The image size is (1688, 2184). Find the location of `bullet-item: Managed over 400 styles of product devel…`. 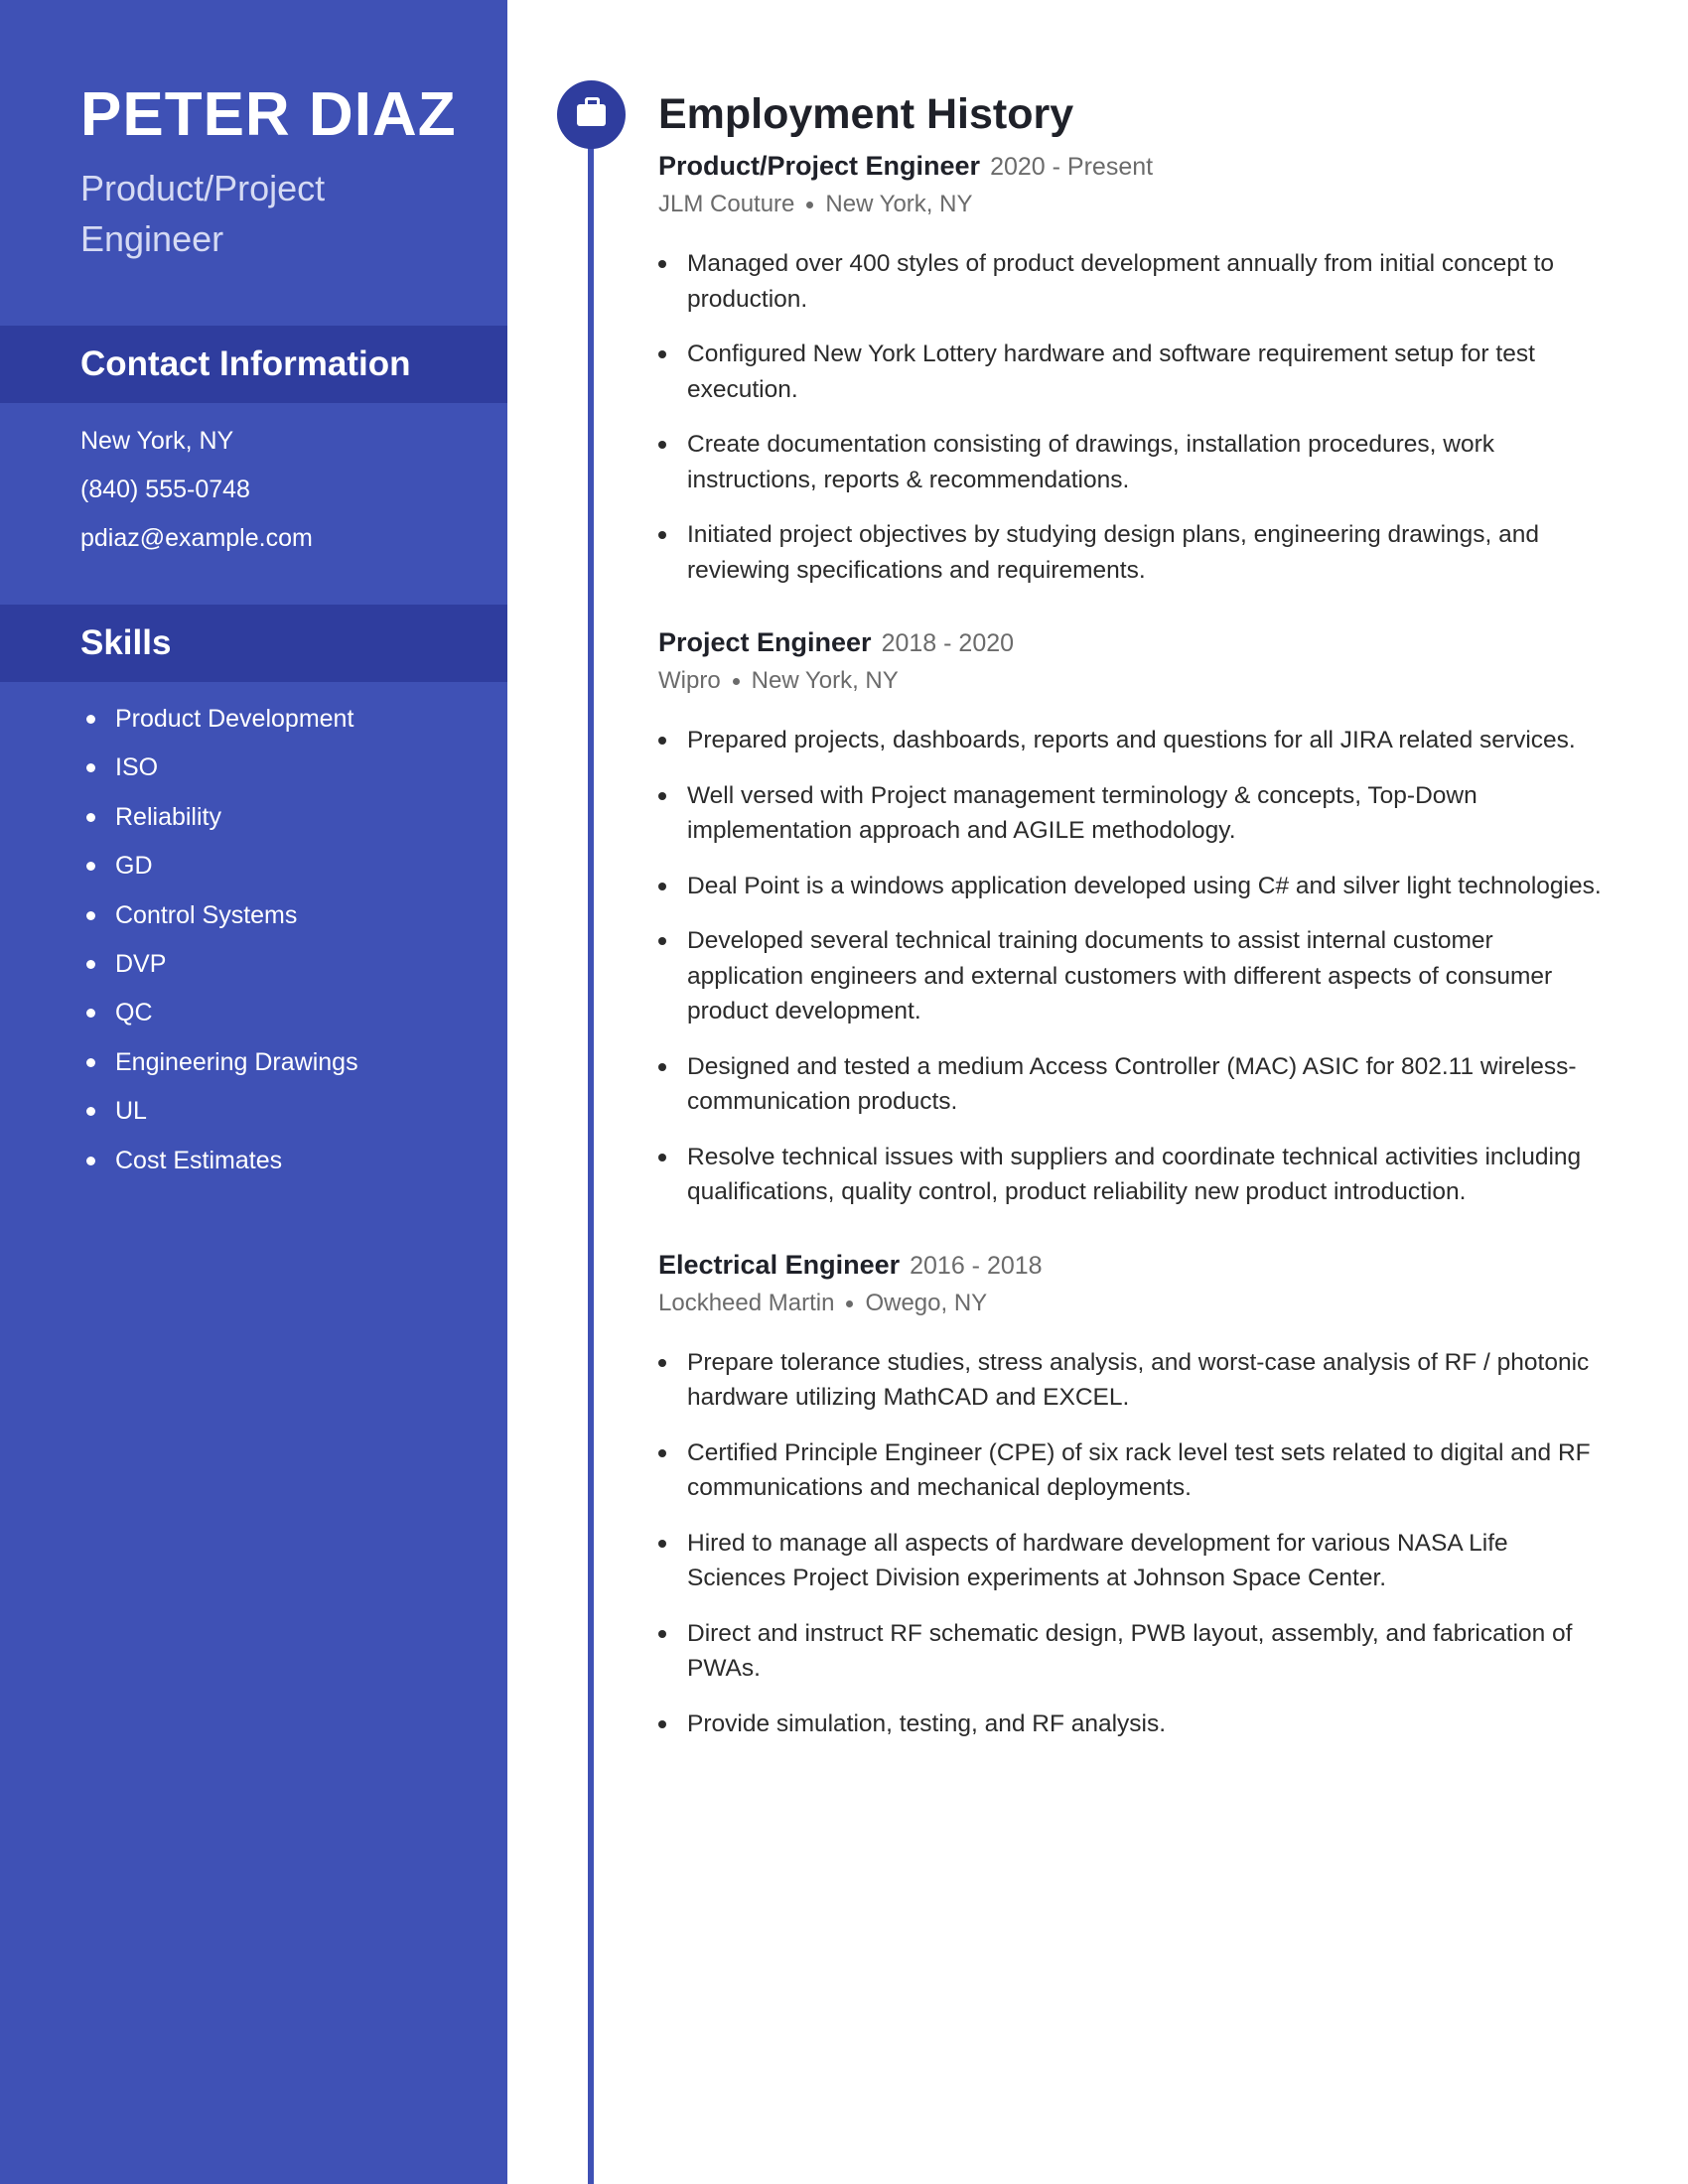

bullet-item: Managed over 400 styles of product devel… is located at coordinates (1135, 281).